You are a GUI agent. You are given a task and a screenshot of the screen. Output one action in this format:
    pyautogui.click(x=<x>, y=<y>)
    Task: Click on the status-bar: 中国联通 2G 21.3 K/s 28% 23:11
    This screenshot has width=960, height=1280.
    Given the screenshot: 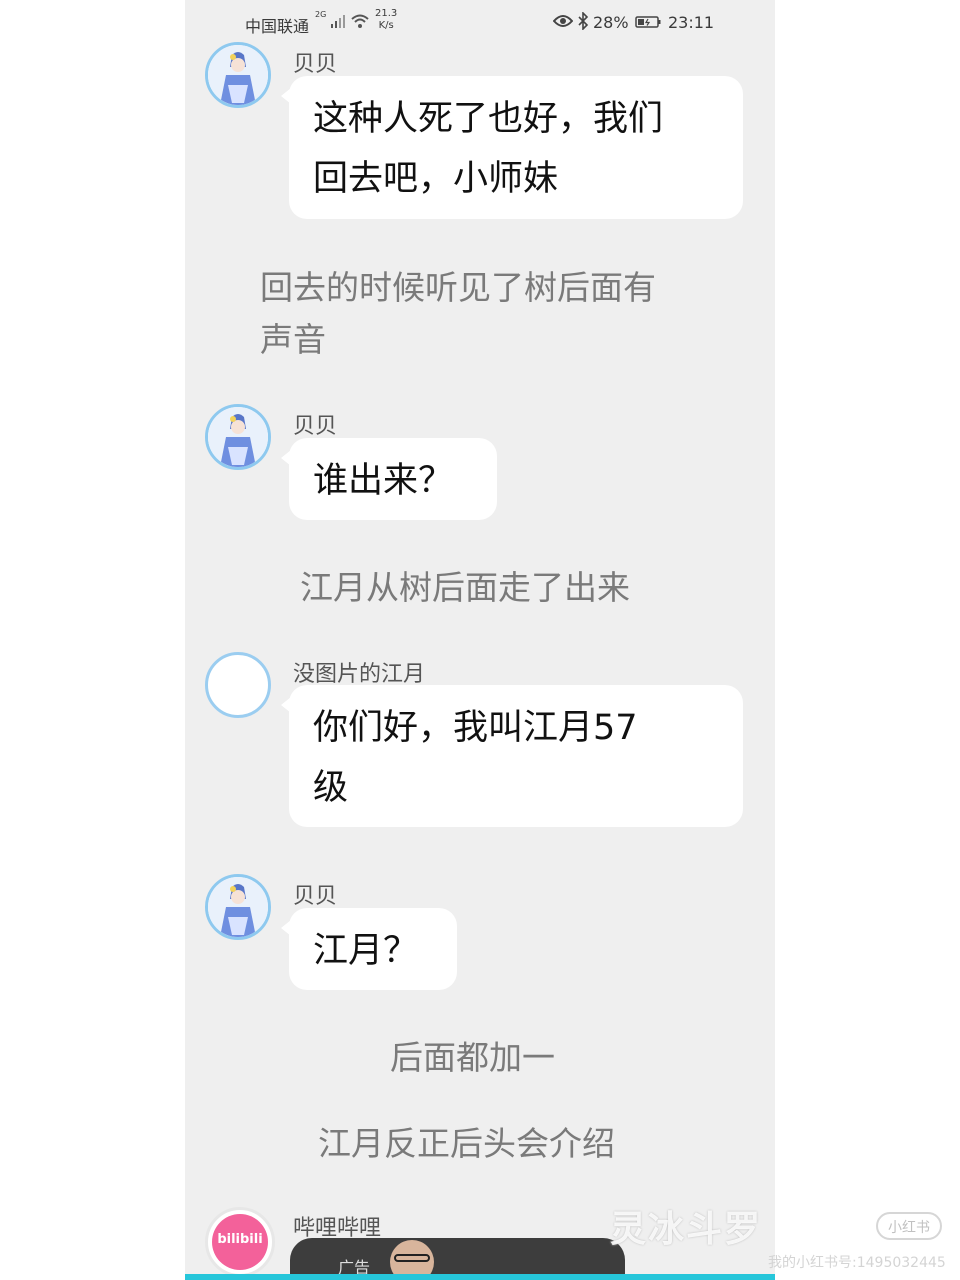 What is the action you would take?
    pyautogui.click(x=480, y=22)
    